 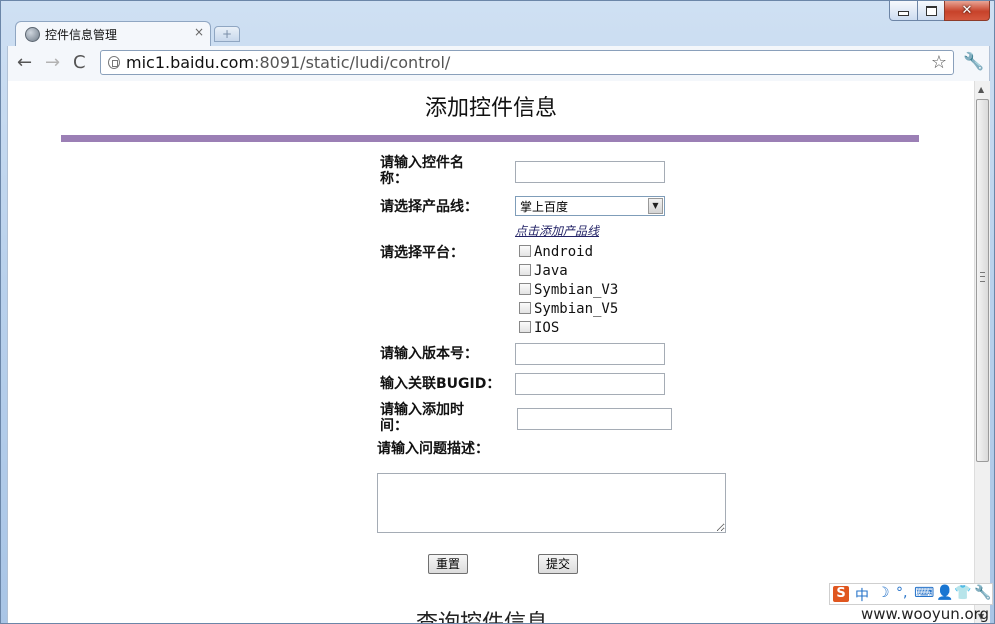 I want to click on platform-checkbox-ios: IOS, so click(x=539, y=328).